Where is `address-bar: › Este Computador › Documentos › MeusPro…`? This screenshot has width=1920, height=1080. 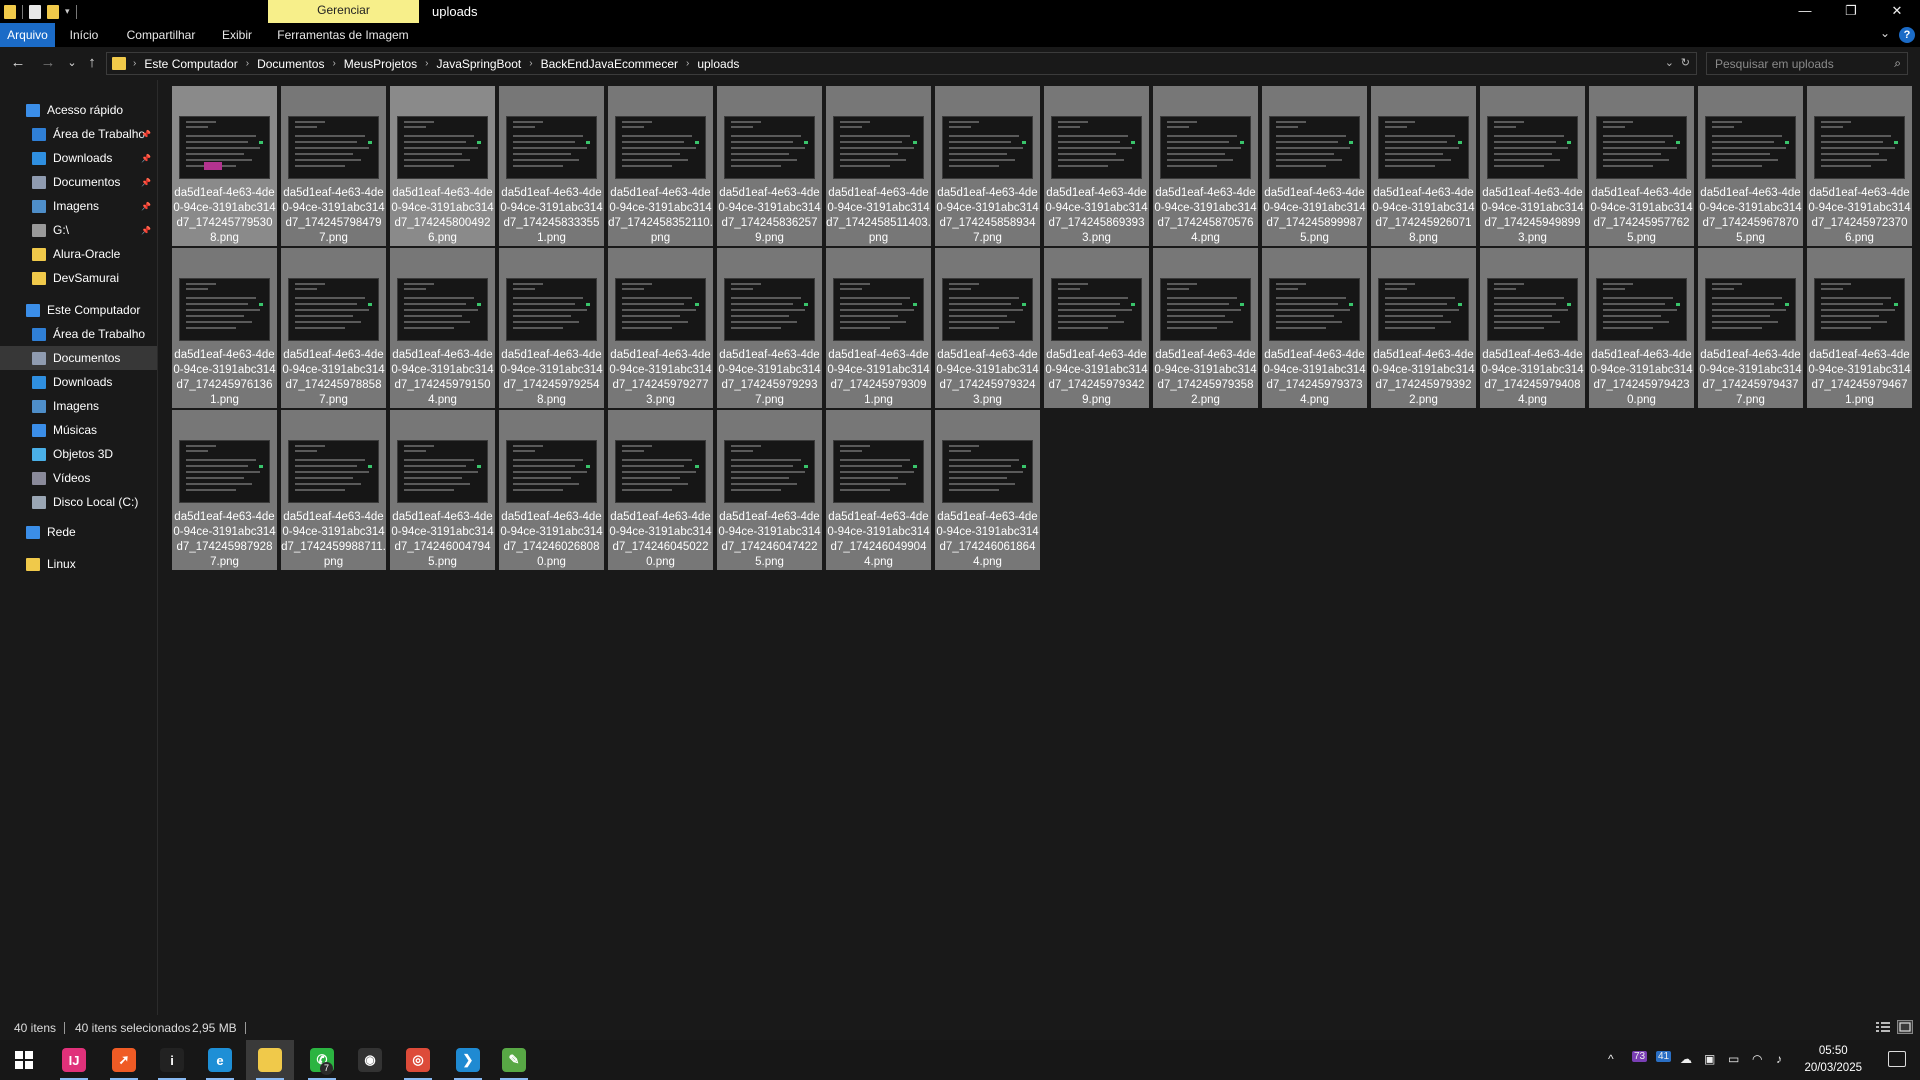 address-bar: › Este Computador › Documentos › MeusPro… is located at coordinates (901, 63).